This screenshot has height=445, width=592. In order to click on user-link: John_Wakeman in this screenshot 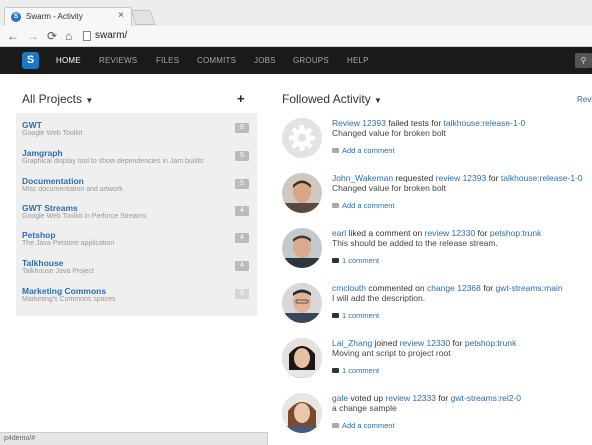, I will do `click(362, 178)`.